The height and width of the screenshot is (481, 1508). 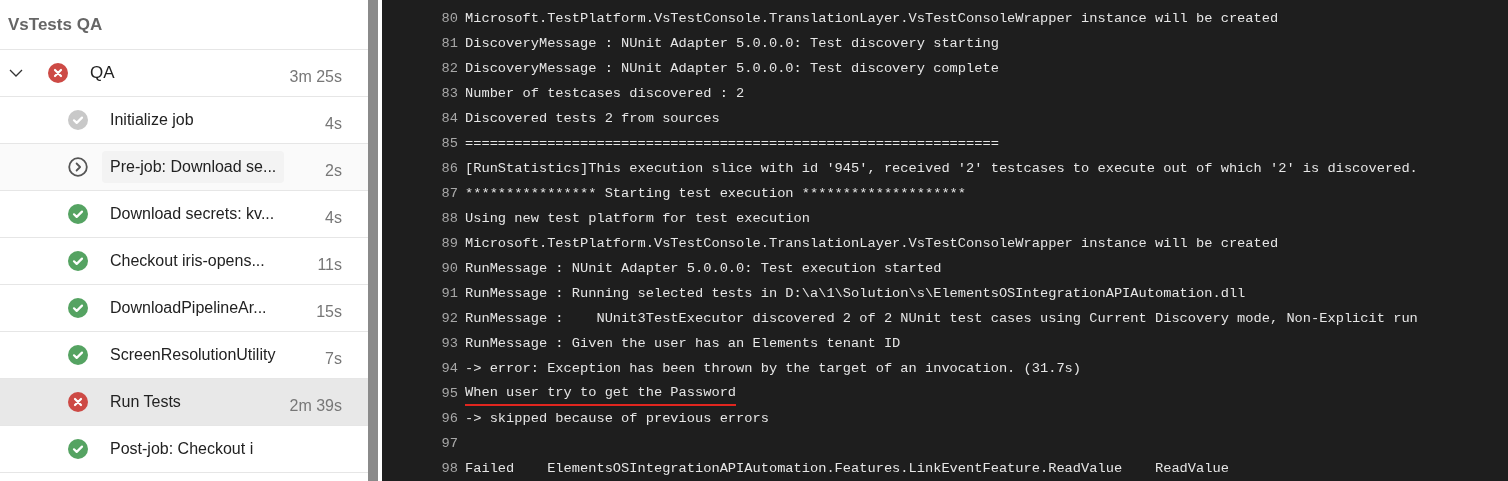 I want to click on line-number: 81, so click(x=449, y=44).